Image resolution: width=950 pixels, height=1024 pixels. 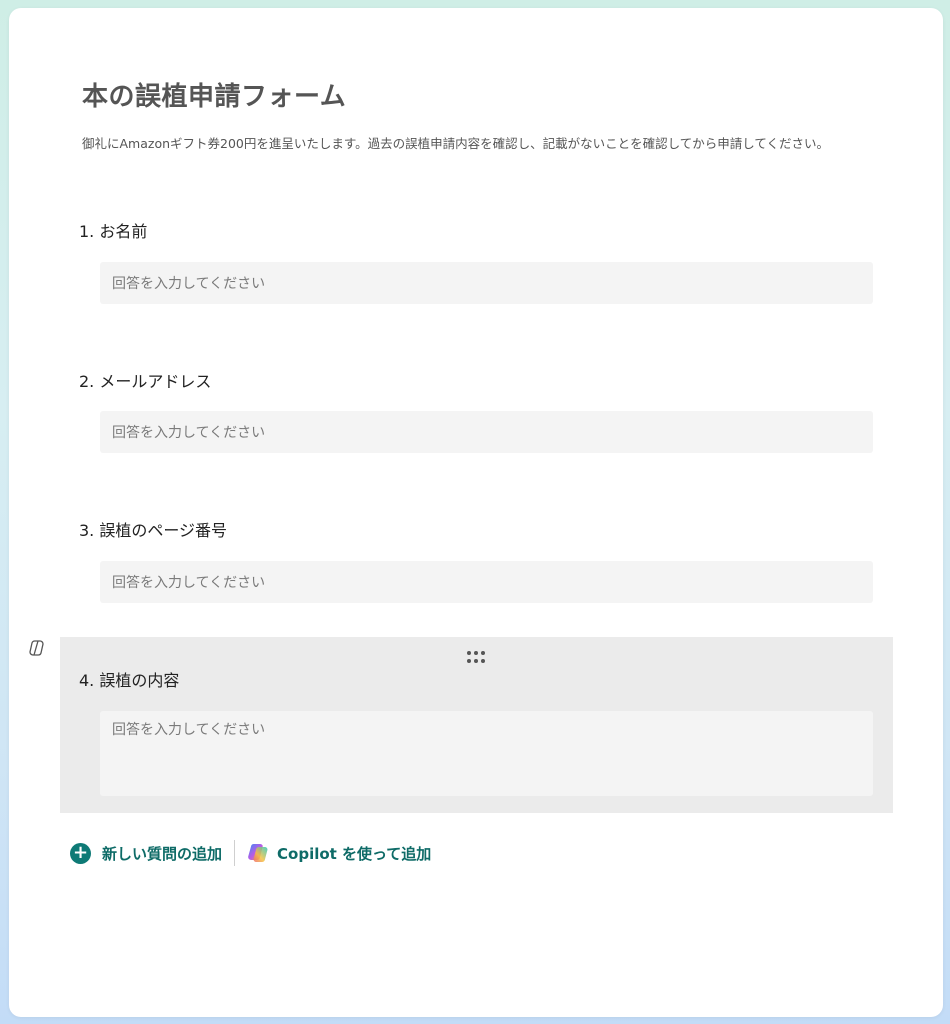 I want to click on add-question-bar: + 新しい質問の追加 Copilot を使って追加, so click(x=250, y=853).